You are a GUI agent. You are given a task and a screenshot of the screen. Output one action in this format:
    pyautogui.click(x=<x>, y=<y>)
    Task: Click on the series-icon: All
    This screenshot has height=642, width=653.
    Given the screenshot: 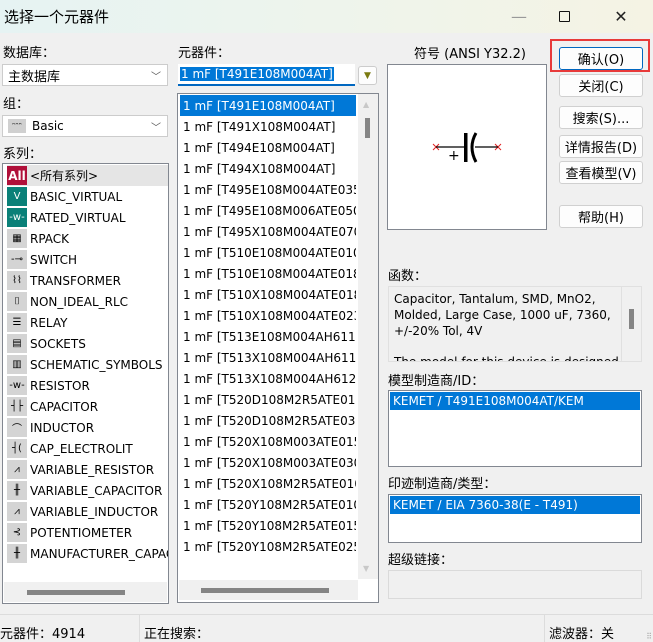 What is the action you would take?
    pyautogui.click(x=17, y=175)
    